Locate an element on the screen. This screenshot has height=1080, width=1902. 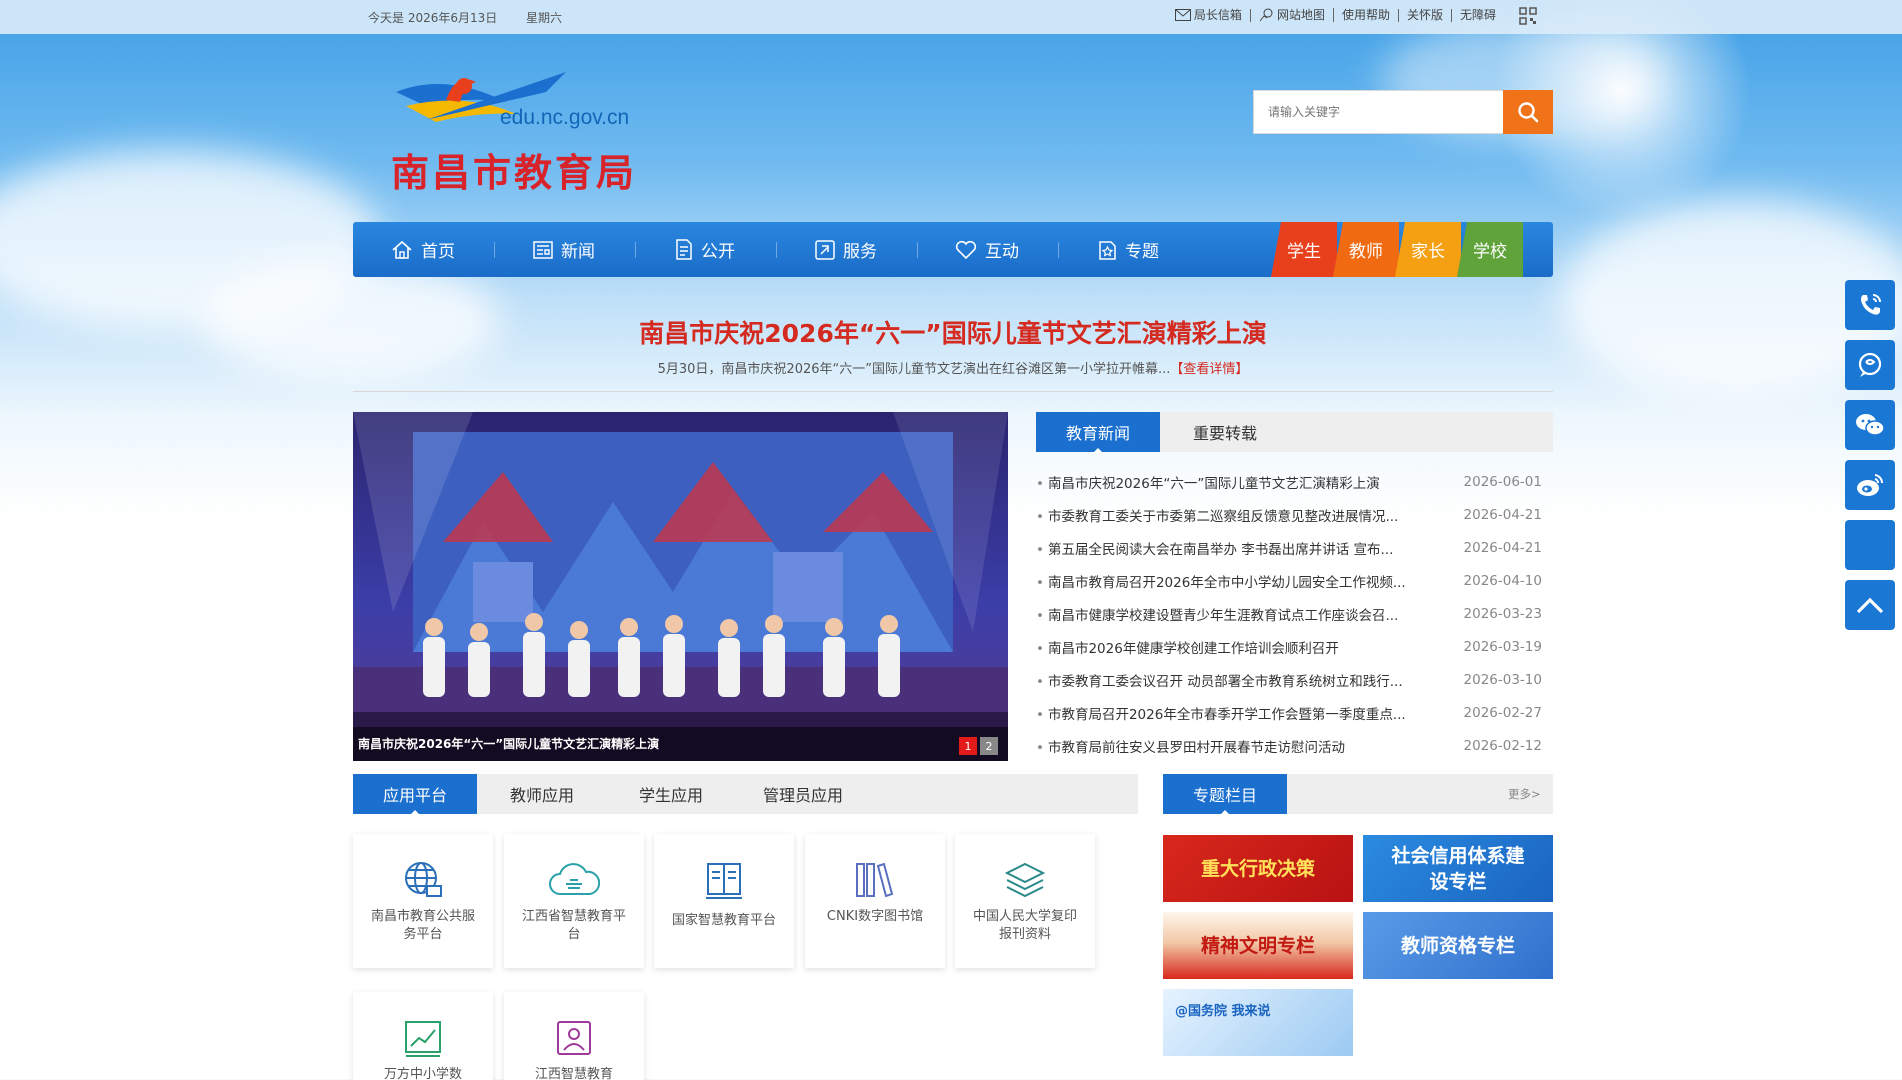
float-consult-button is located at coordinates (1870, 365).